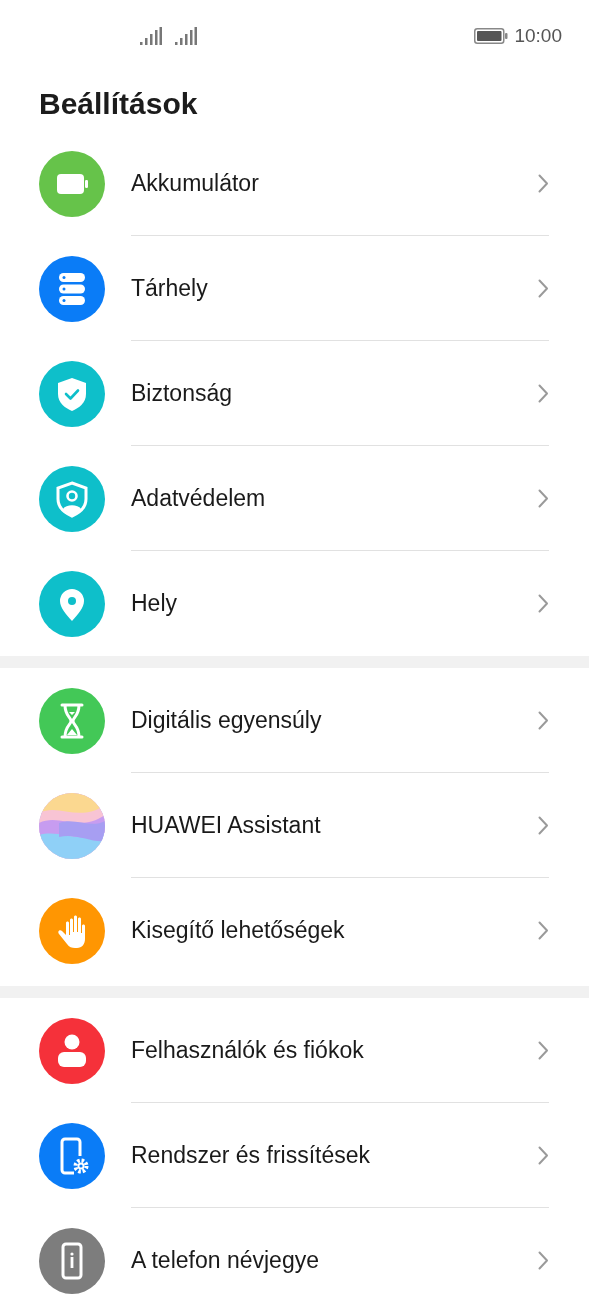 This screenshot has height=1309, width=589. I want to click on settings-item: Akkumulátor, so click(195, 183).